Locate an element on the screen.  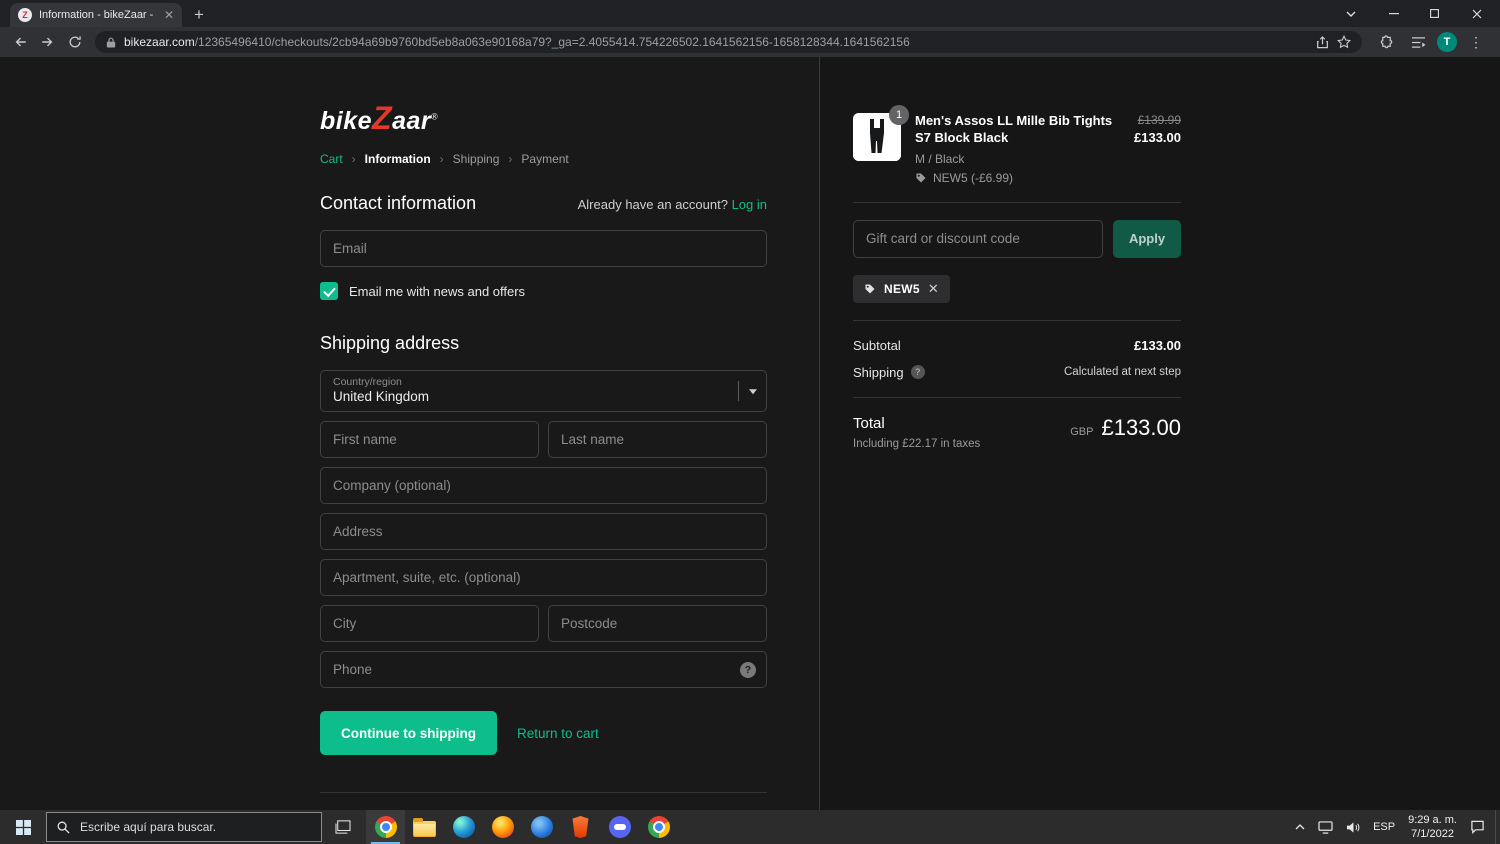
last-name-field is located at coordinates (657, 439).